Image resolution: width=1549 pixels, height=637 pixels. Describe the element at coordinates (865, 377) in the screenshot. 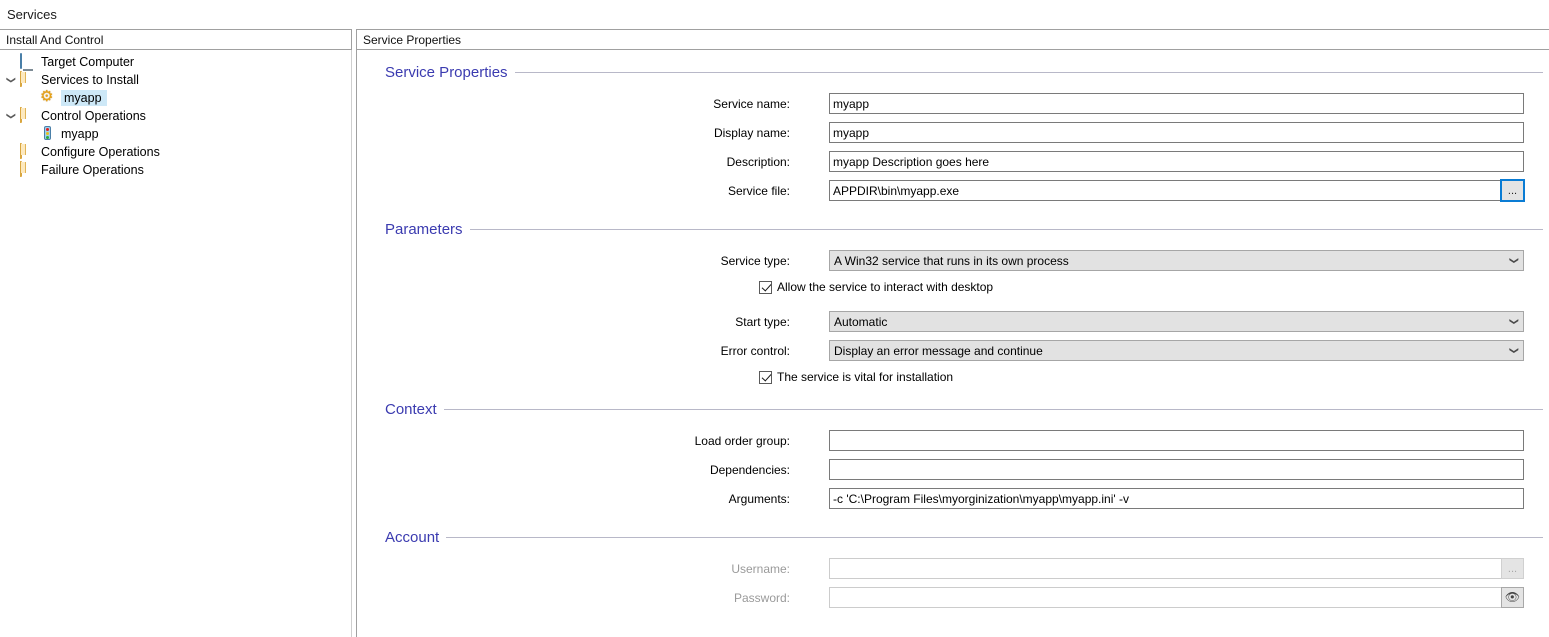

I see `vital-for-installation-label: The service is vital for installation` at that location.